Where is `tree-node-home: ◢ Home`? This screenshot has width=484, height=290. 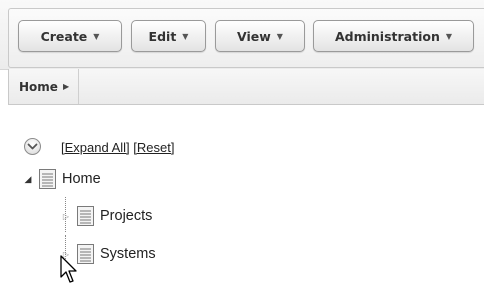
tree-node-home: ◢ Home is located at coordinates (61, 179).